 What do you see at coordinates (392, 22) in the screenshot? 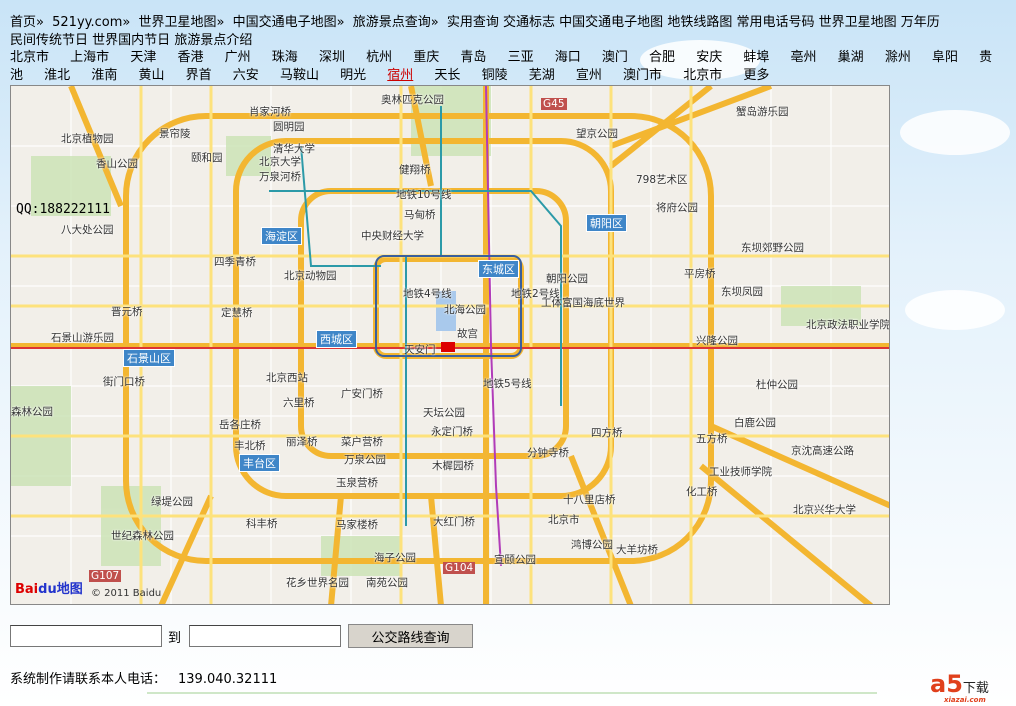
I see `nav-tourism: 旅游景点查询` at bounding box center [392, 22].